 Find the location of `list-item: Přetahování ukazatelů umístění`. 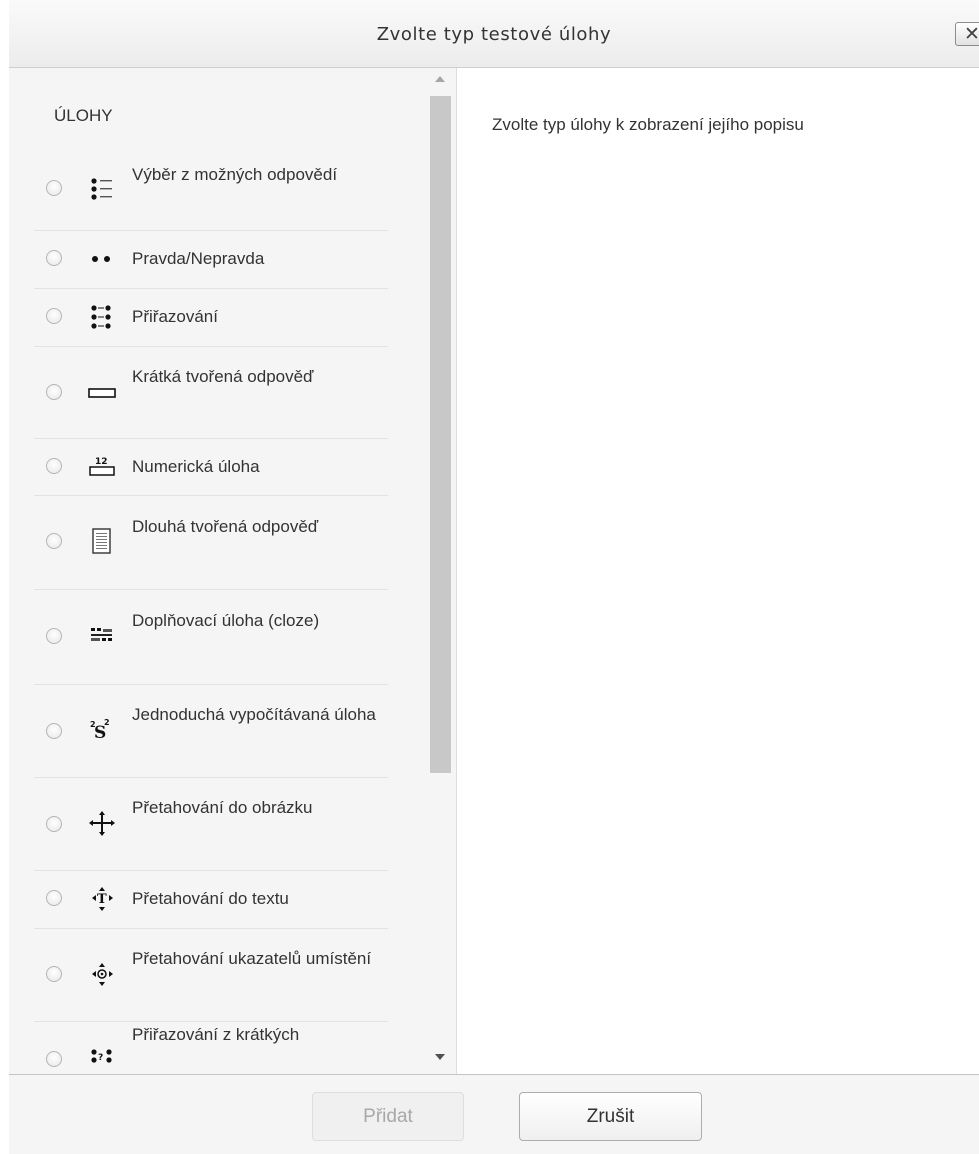

list-item: Přetahování ukazatelů umístění is located at coordinates (211, 975).